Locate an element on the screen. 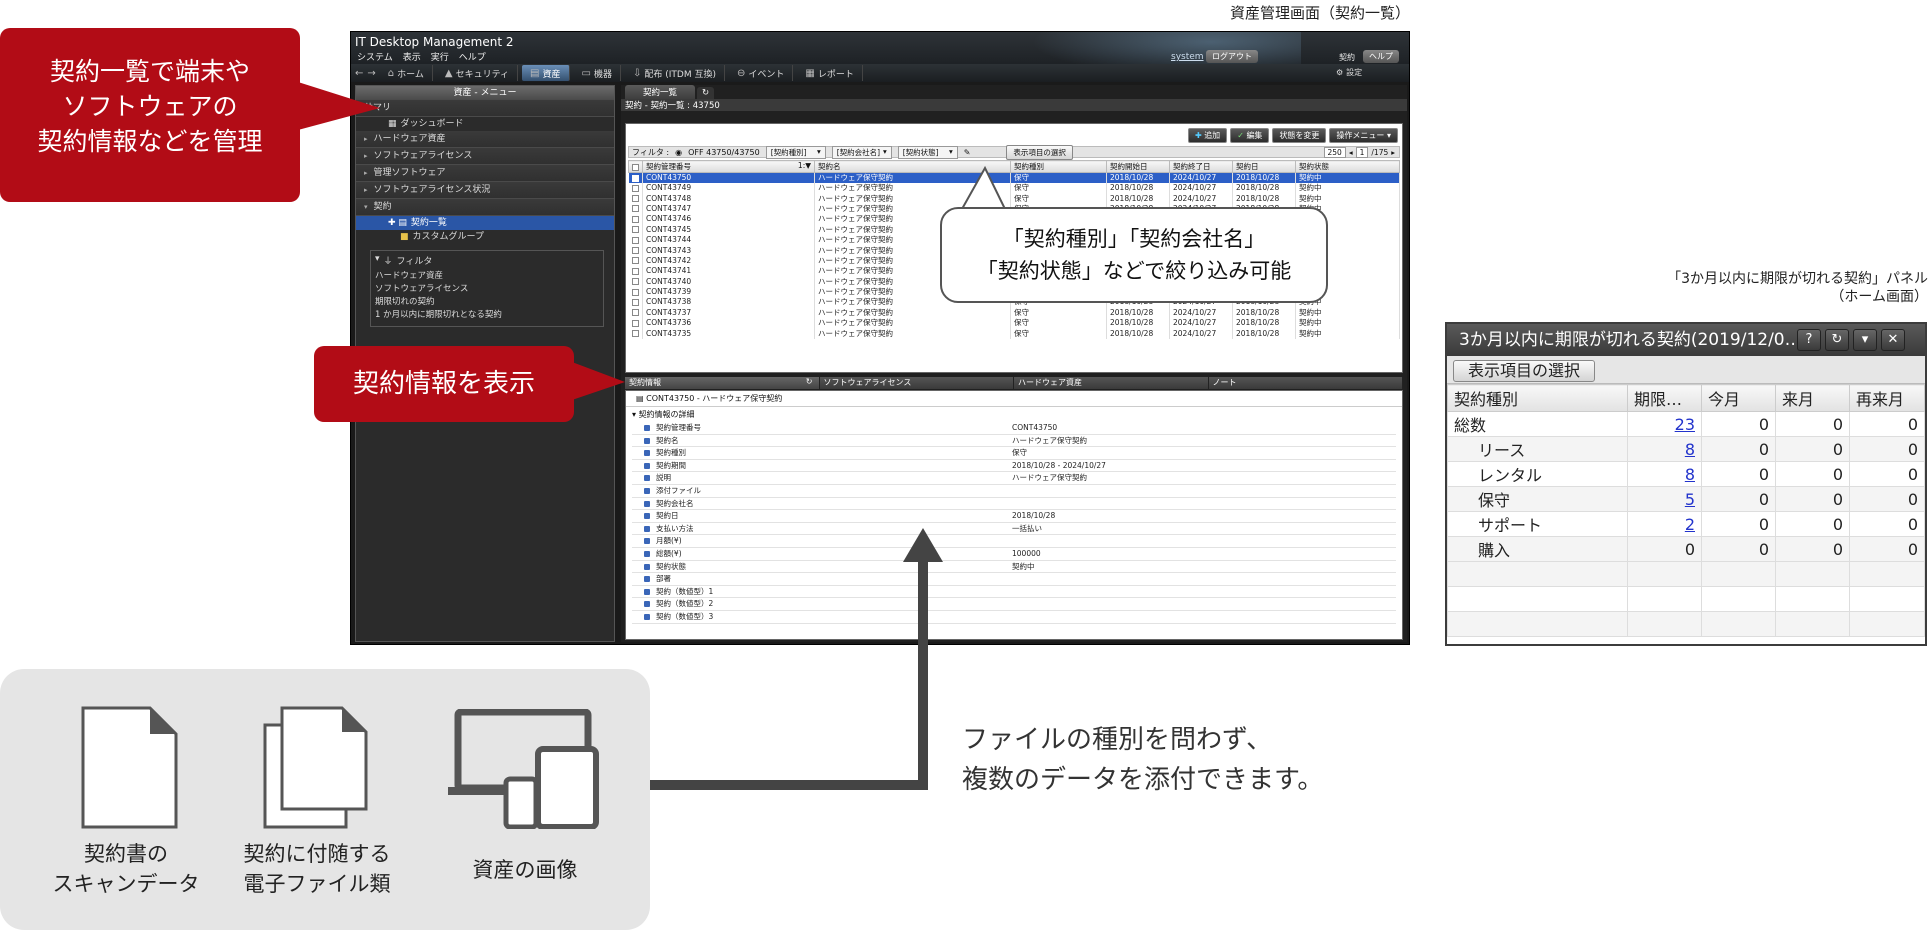 The image size is (1931, 930). refresh-icon: ↻ is located at coordinates (1837, 340).